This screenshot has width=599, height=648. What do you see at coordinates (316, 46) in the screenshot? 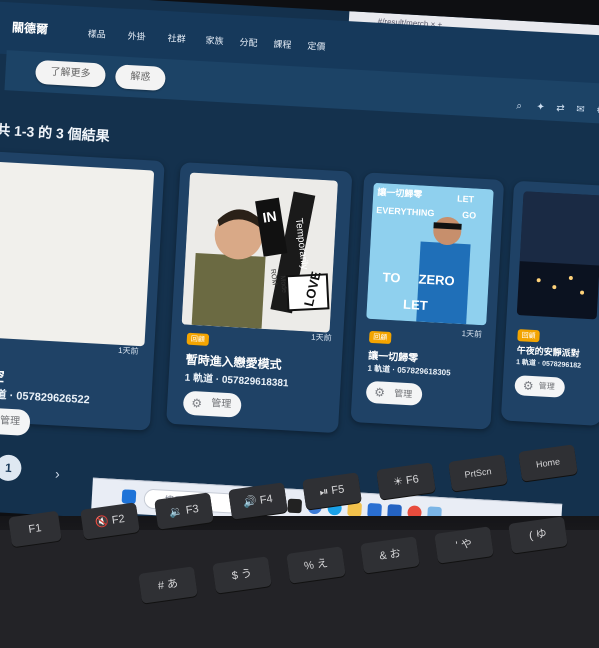
I see `nav-item-pricing: 定價` at bounding box center [316, 46].